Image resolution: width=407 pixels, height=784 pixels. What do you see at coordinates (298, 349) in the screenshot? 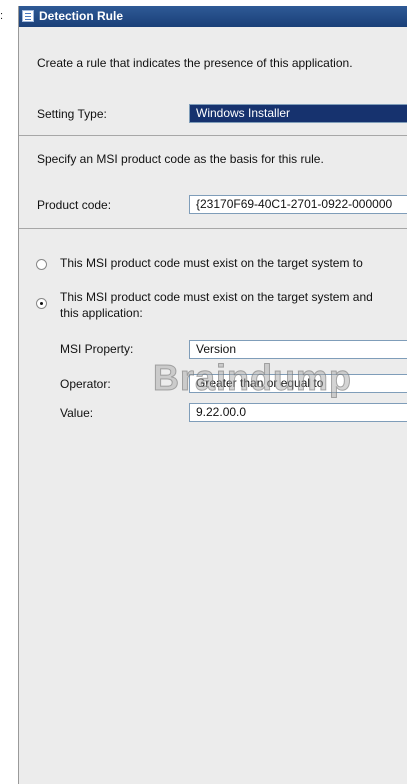
I see `msi-property-select: Version` at bounding box center [298, 349].